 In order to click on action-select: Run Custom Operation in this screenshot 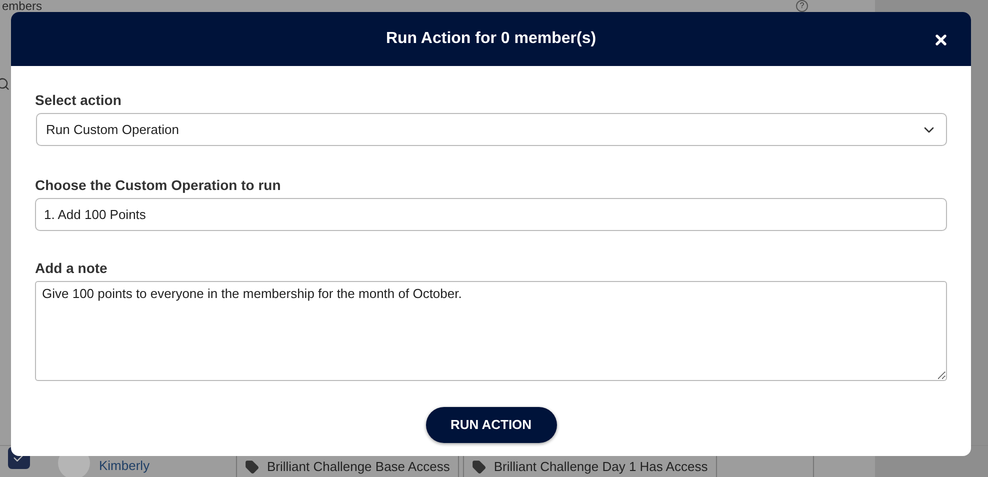, I will do `click(491, 129)`.